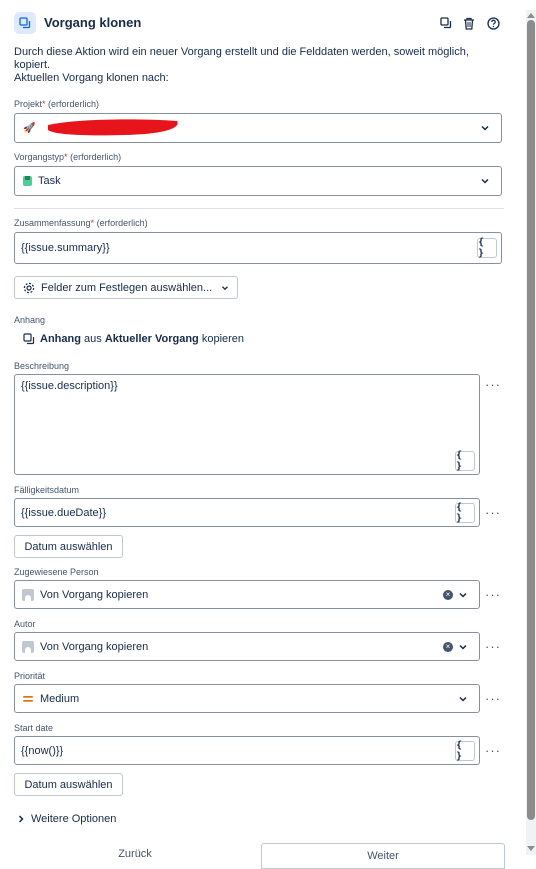 This screenshot has height=869, width=536. I want to click on beschreibung-value: {{issue.description}}, so click(69, 386).